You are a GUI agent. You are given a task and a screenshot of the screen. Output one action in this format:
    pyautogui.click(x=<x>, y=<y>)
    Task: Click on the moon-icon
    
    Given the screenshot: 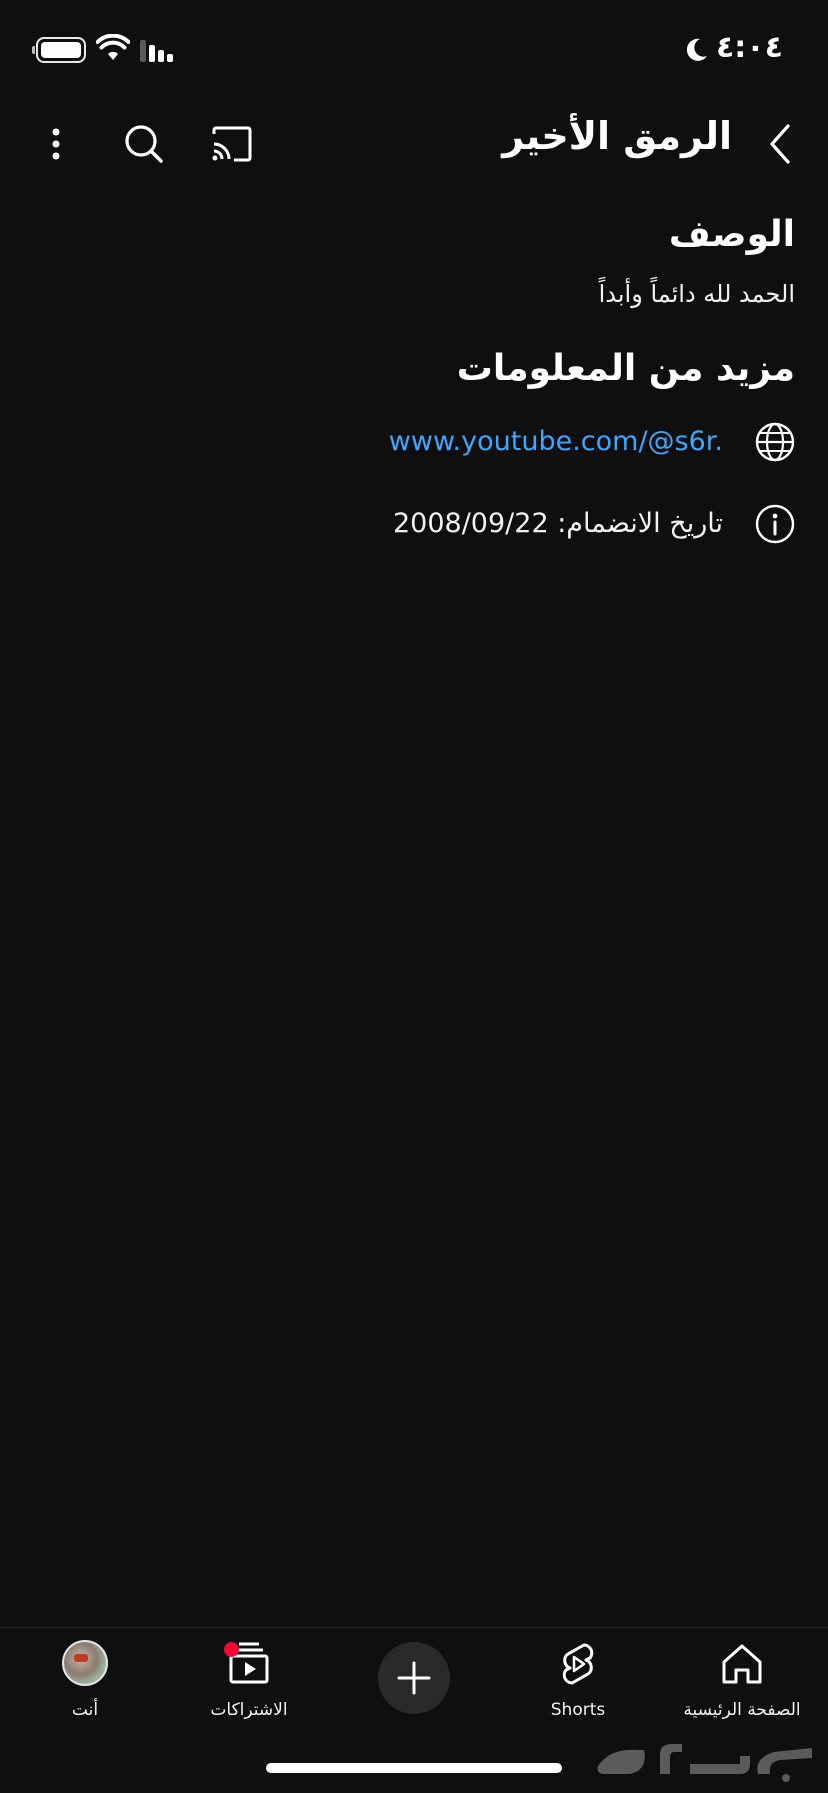 What is the action you would take?
    pyautogui.click(x=696, y=49)
    